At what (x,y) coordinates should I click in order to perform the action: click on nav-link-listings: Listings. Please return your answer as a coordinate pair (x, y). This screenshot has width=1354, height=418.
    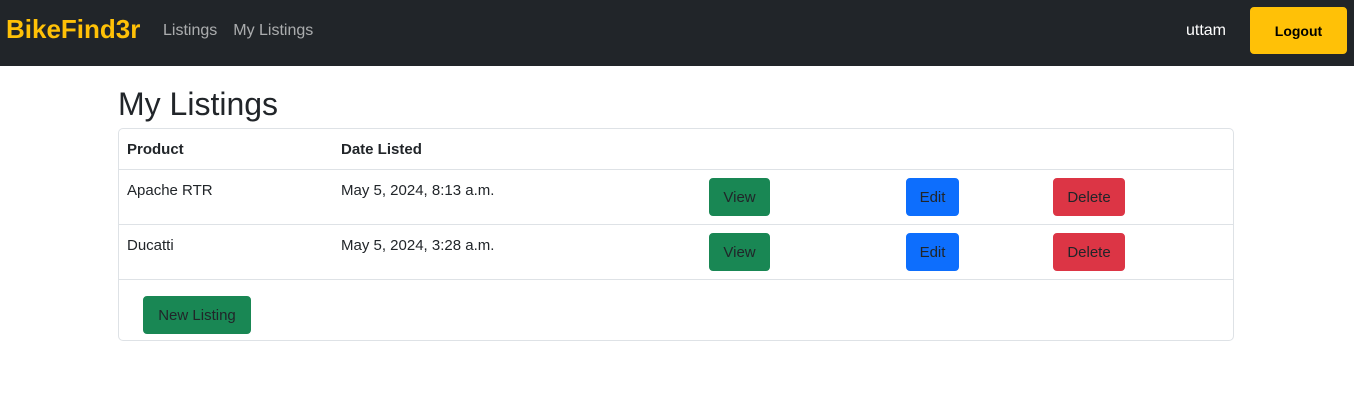
    Looking at the image, I should click on (190, 31).